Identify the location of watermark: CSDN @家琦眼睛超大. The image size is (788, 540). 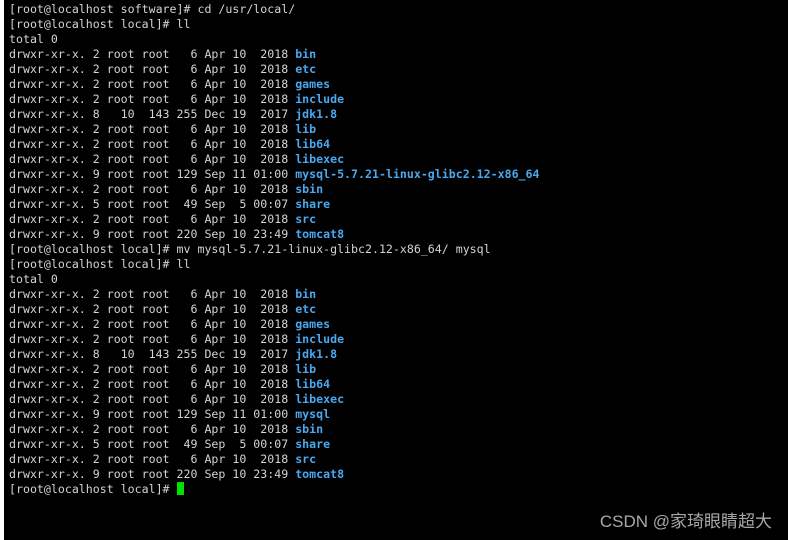
(685, 521).